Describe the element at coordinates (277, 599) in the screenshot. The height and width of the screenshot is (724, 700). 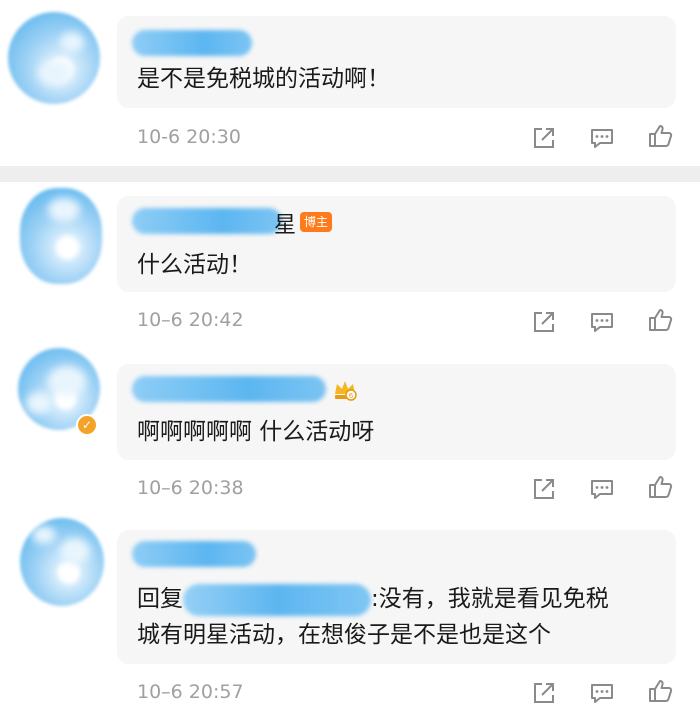
I see `reply-target-blurred` at that location.